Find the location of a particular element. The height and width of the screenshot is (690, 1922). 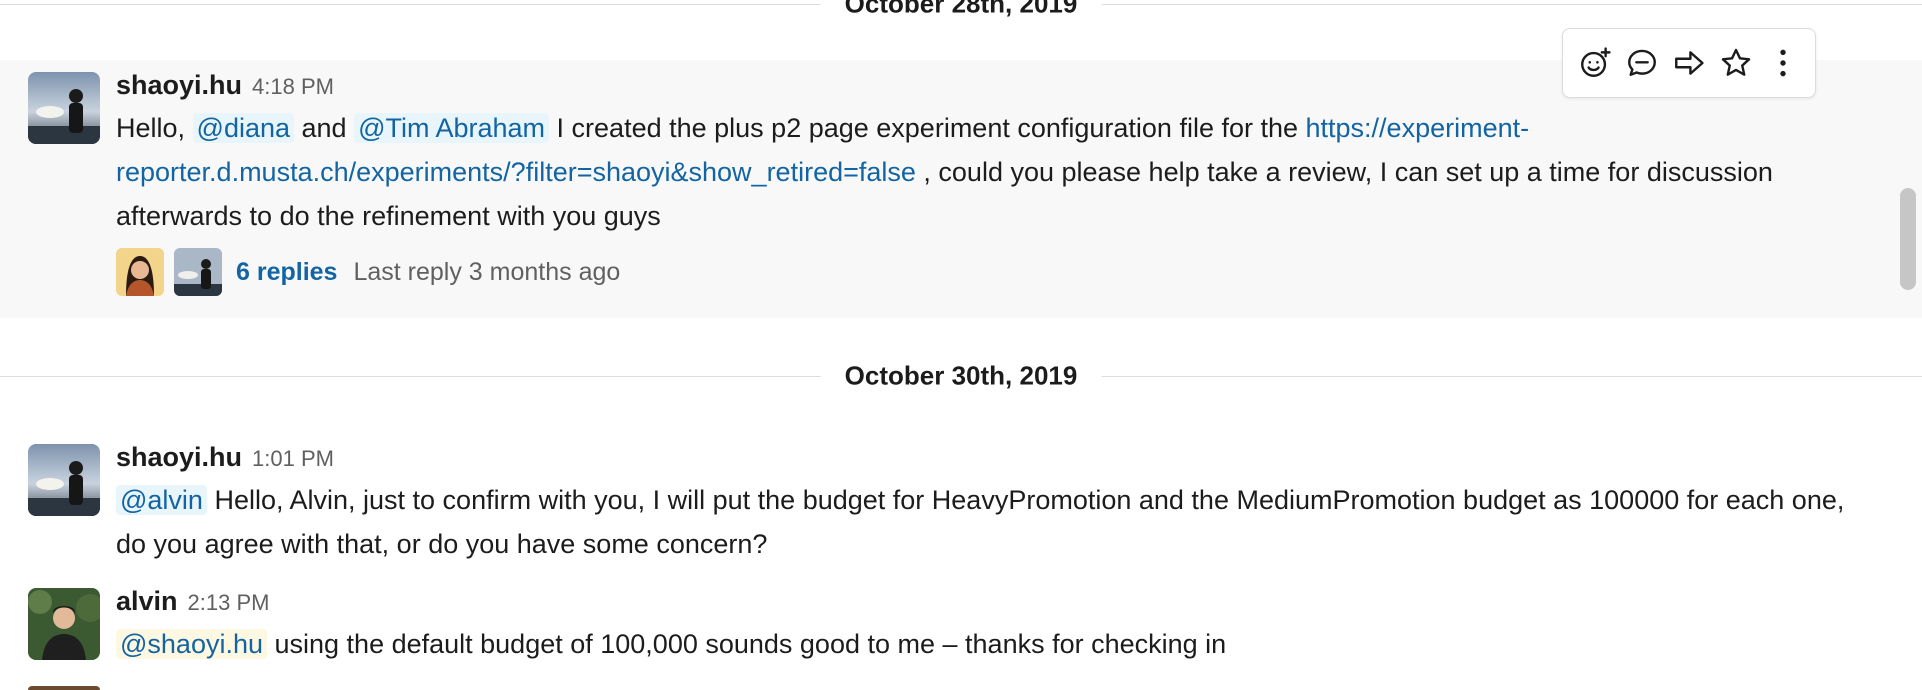

message-timestamp: 4:18 PM is located at coordinates (293, 87).